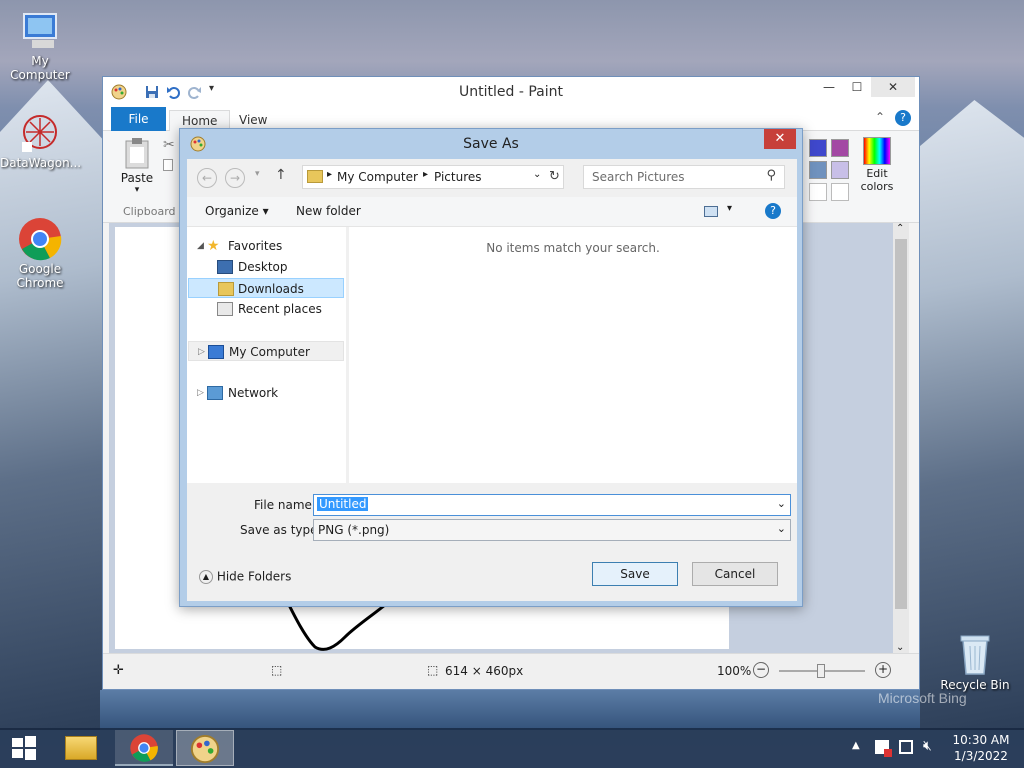 The height and width of the screenshot is (768, 1024). I want to click on hide-folders-button: ▲ Hide Folders, so click(245, 576).